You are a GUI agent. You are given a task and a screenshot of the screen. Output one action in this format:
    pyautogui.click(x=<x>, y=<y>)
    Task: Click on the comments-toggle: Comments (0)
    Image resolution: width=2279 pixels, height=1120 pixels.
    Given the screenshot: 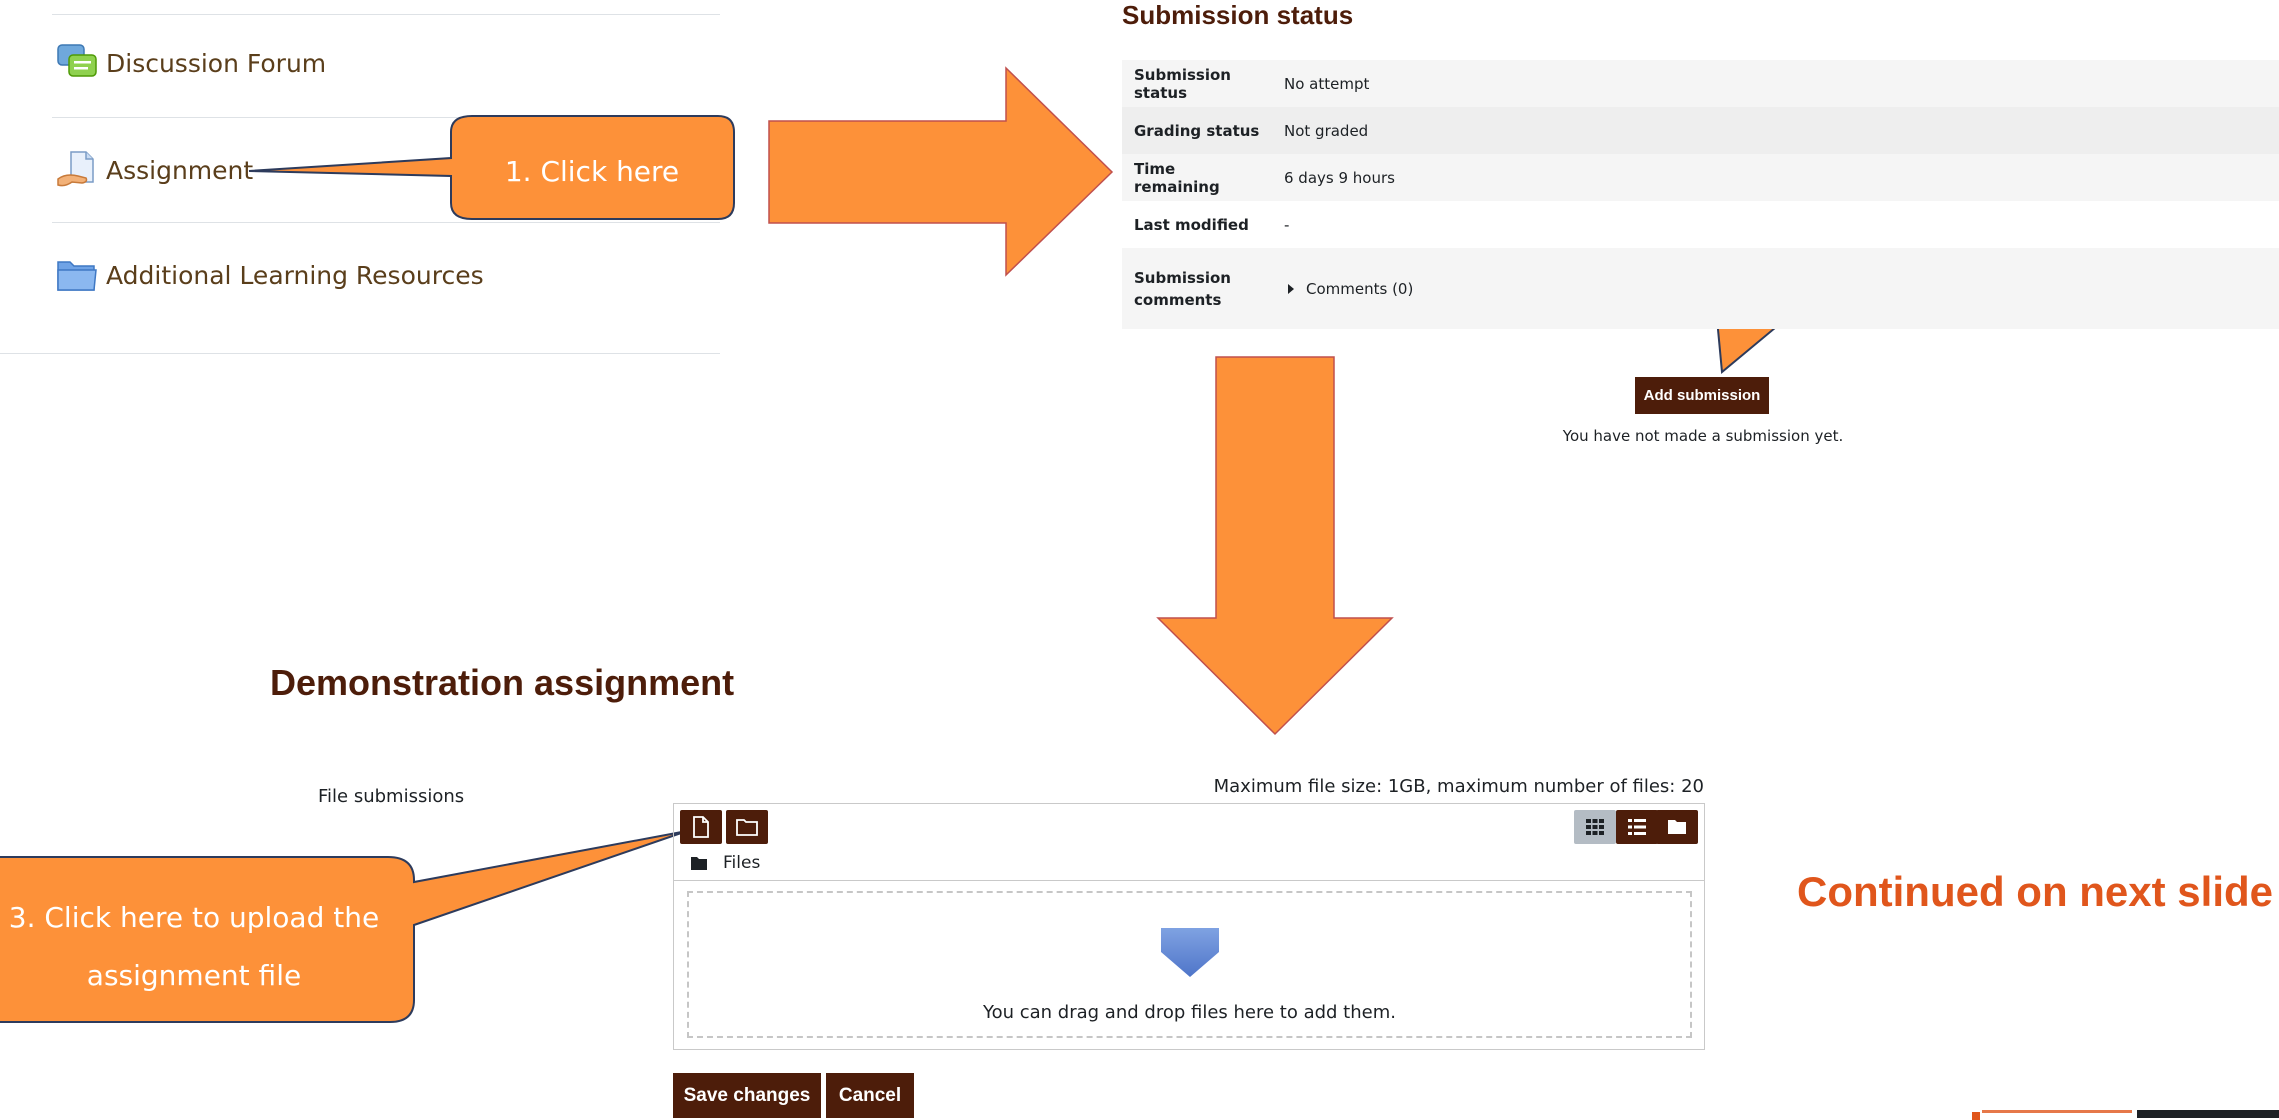 What is the action you would take?
    pyautogui.click(x=1348, y=289)
    